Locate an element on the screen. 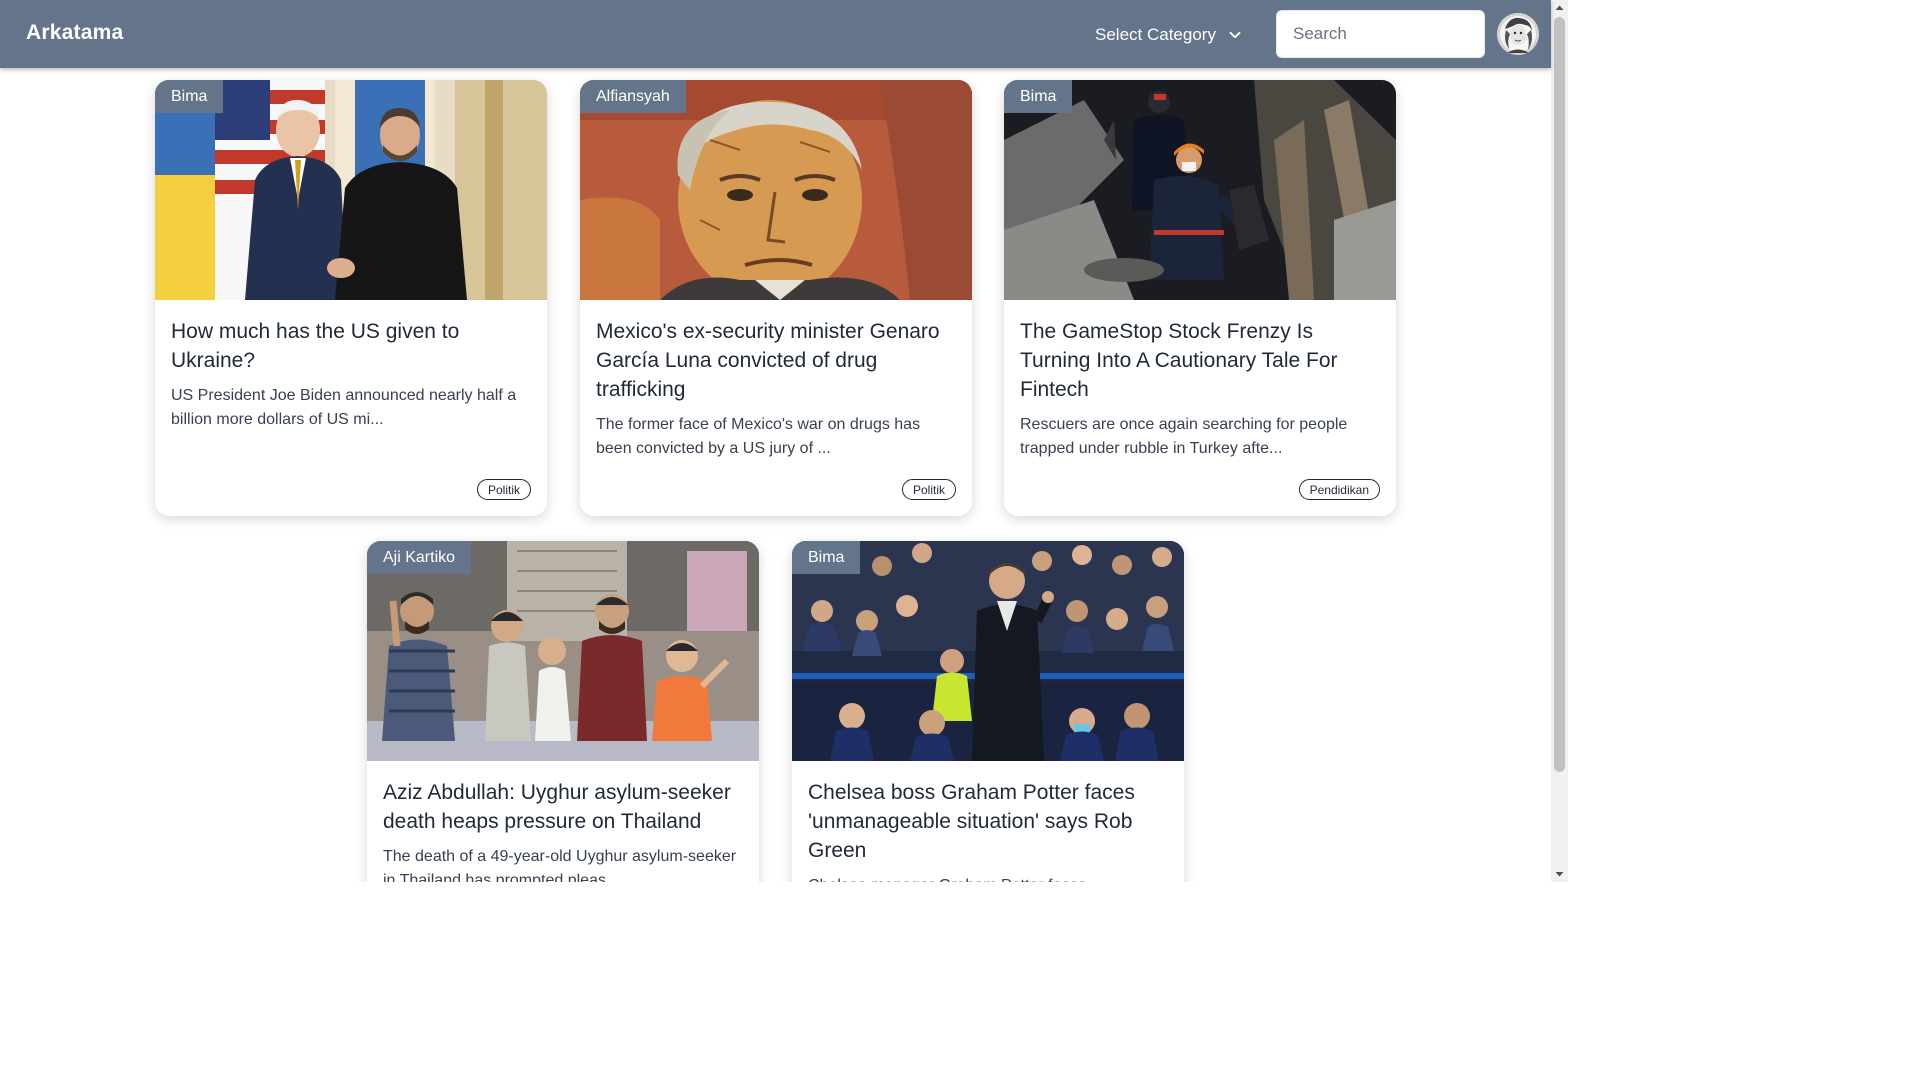  brand-logo: Arkatama is located at coordinates (74, 33).